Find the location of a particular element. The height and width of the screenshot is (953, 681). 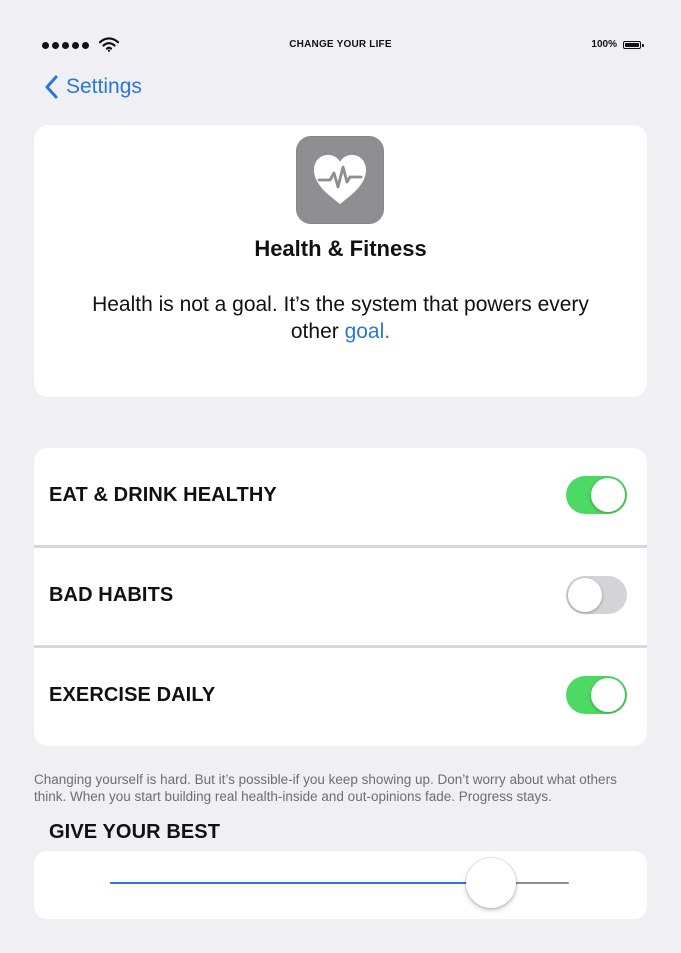

effort-slider-card is located at coordinates (340, 885).